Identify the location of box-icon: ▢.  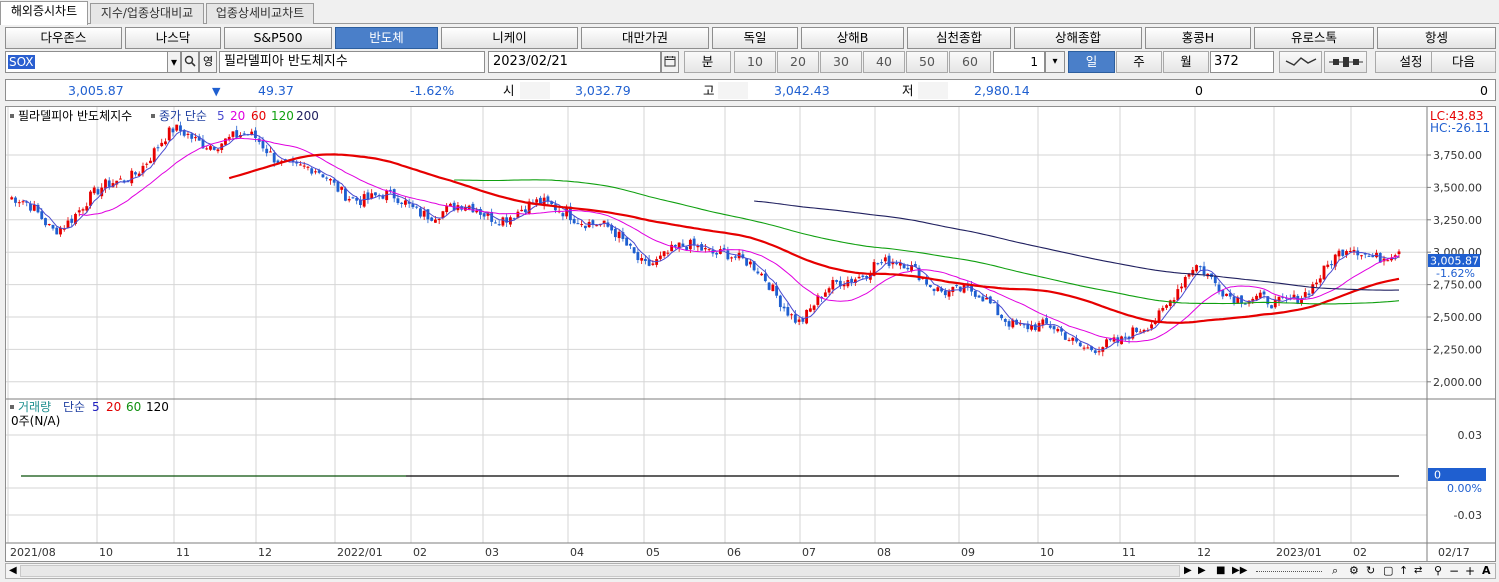
(1388, 571).